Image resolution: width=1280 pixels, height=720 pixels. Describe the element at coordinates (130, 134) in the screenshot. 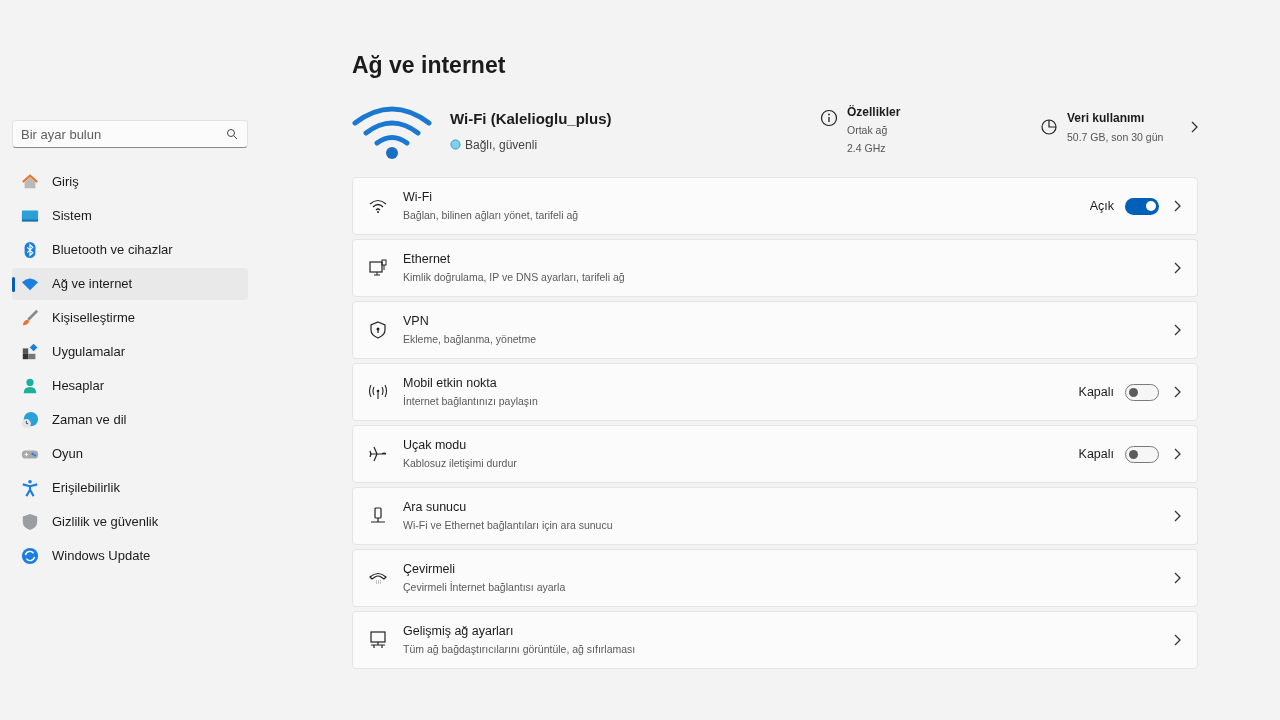

I see `search-field: Bir ayar bulun` at that location.